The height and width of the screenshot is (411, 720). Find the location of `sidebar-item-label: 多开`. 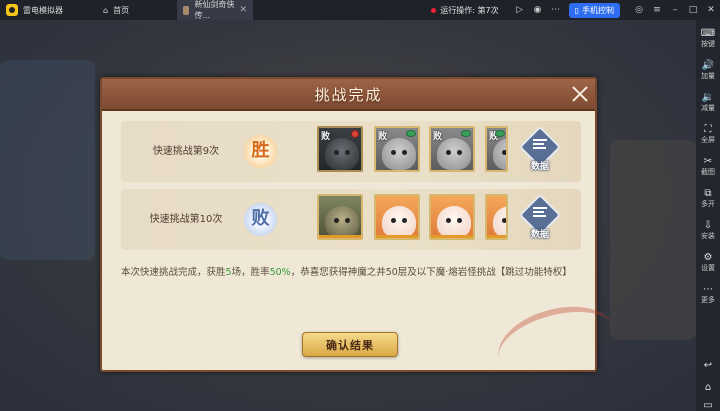

sidebar-item-label: 多开 is located at coordinates (708, 204).